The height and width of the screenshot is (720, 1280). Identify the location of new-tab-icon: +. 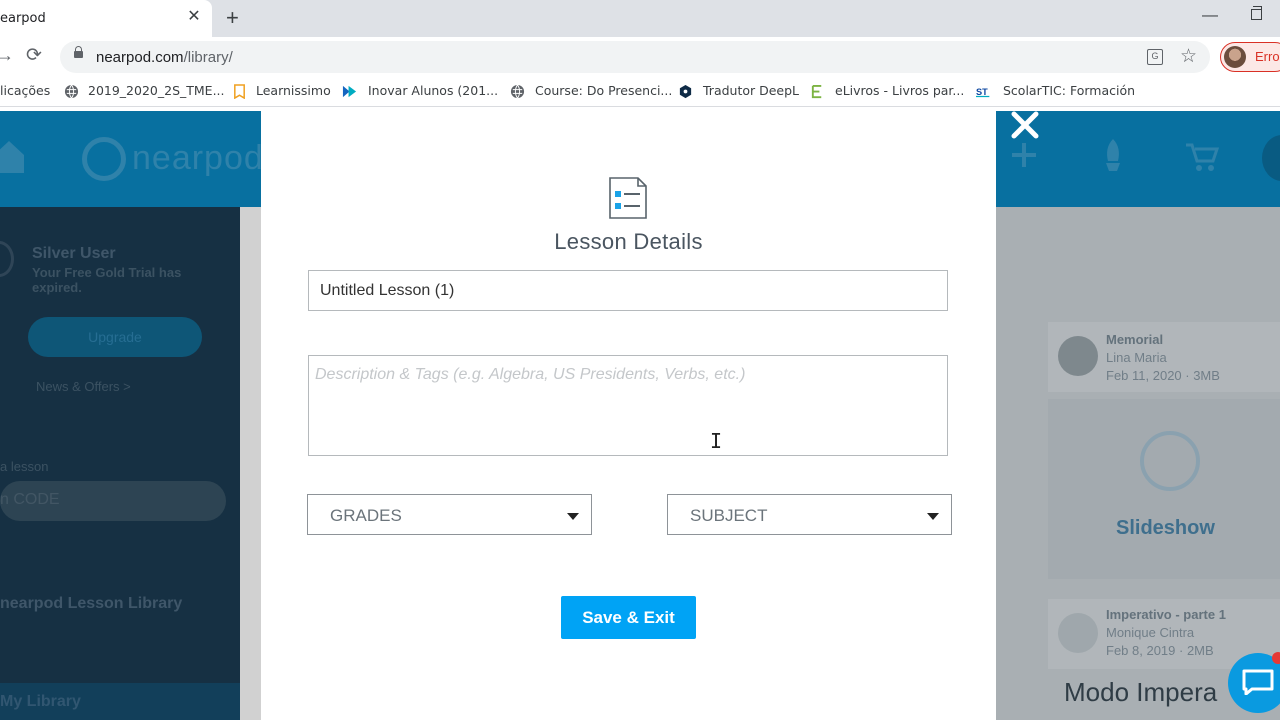
(232, 18).